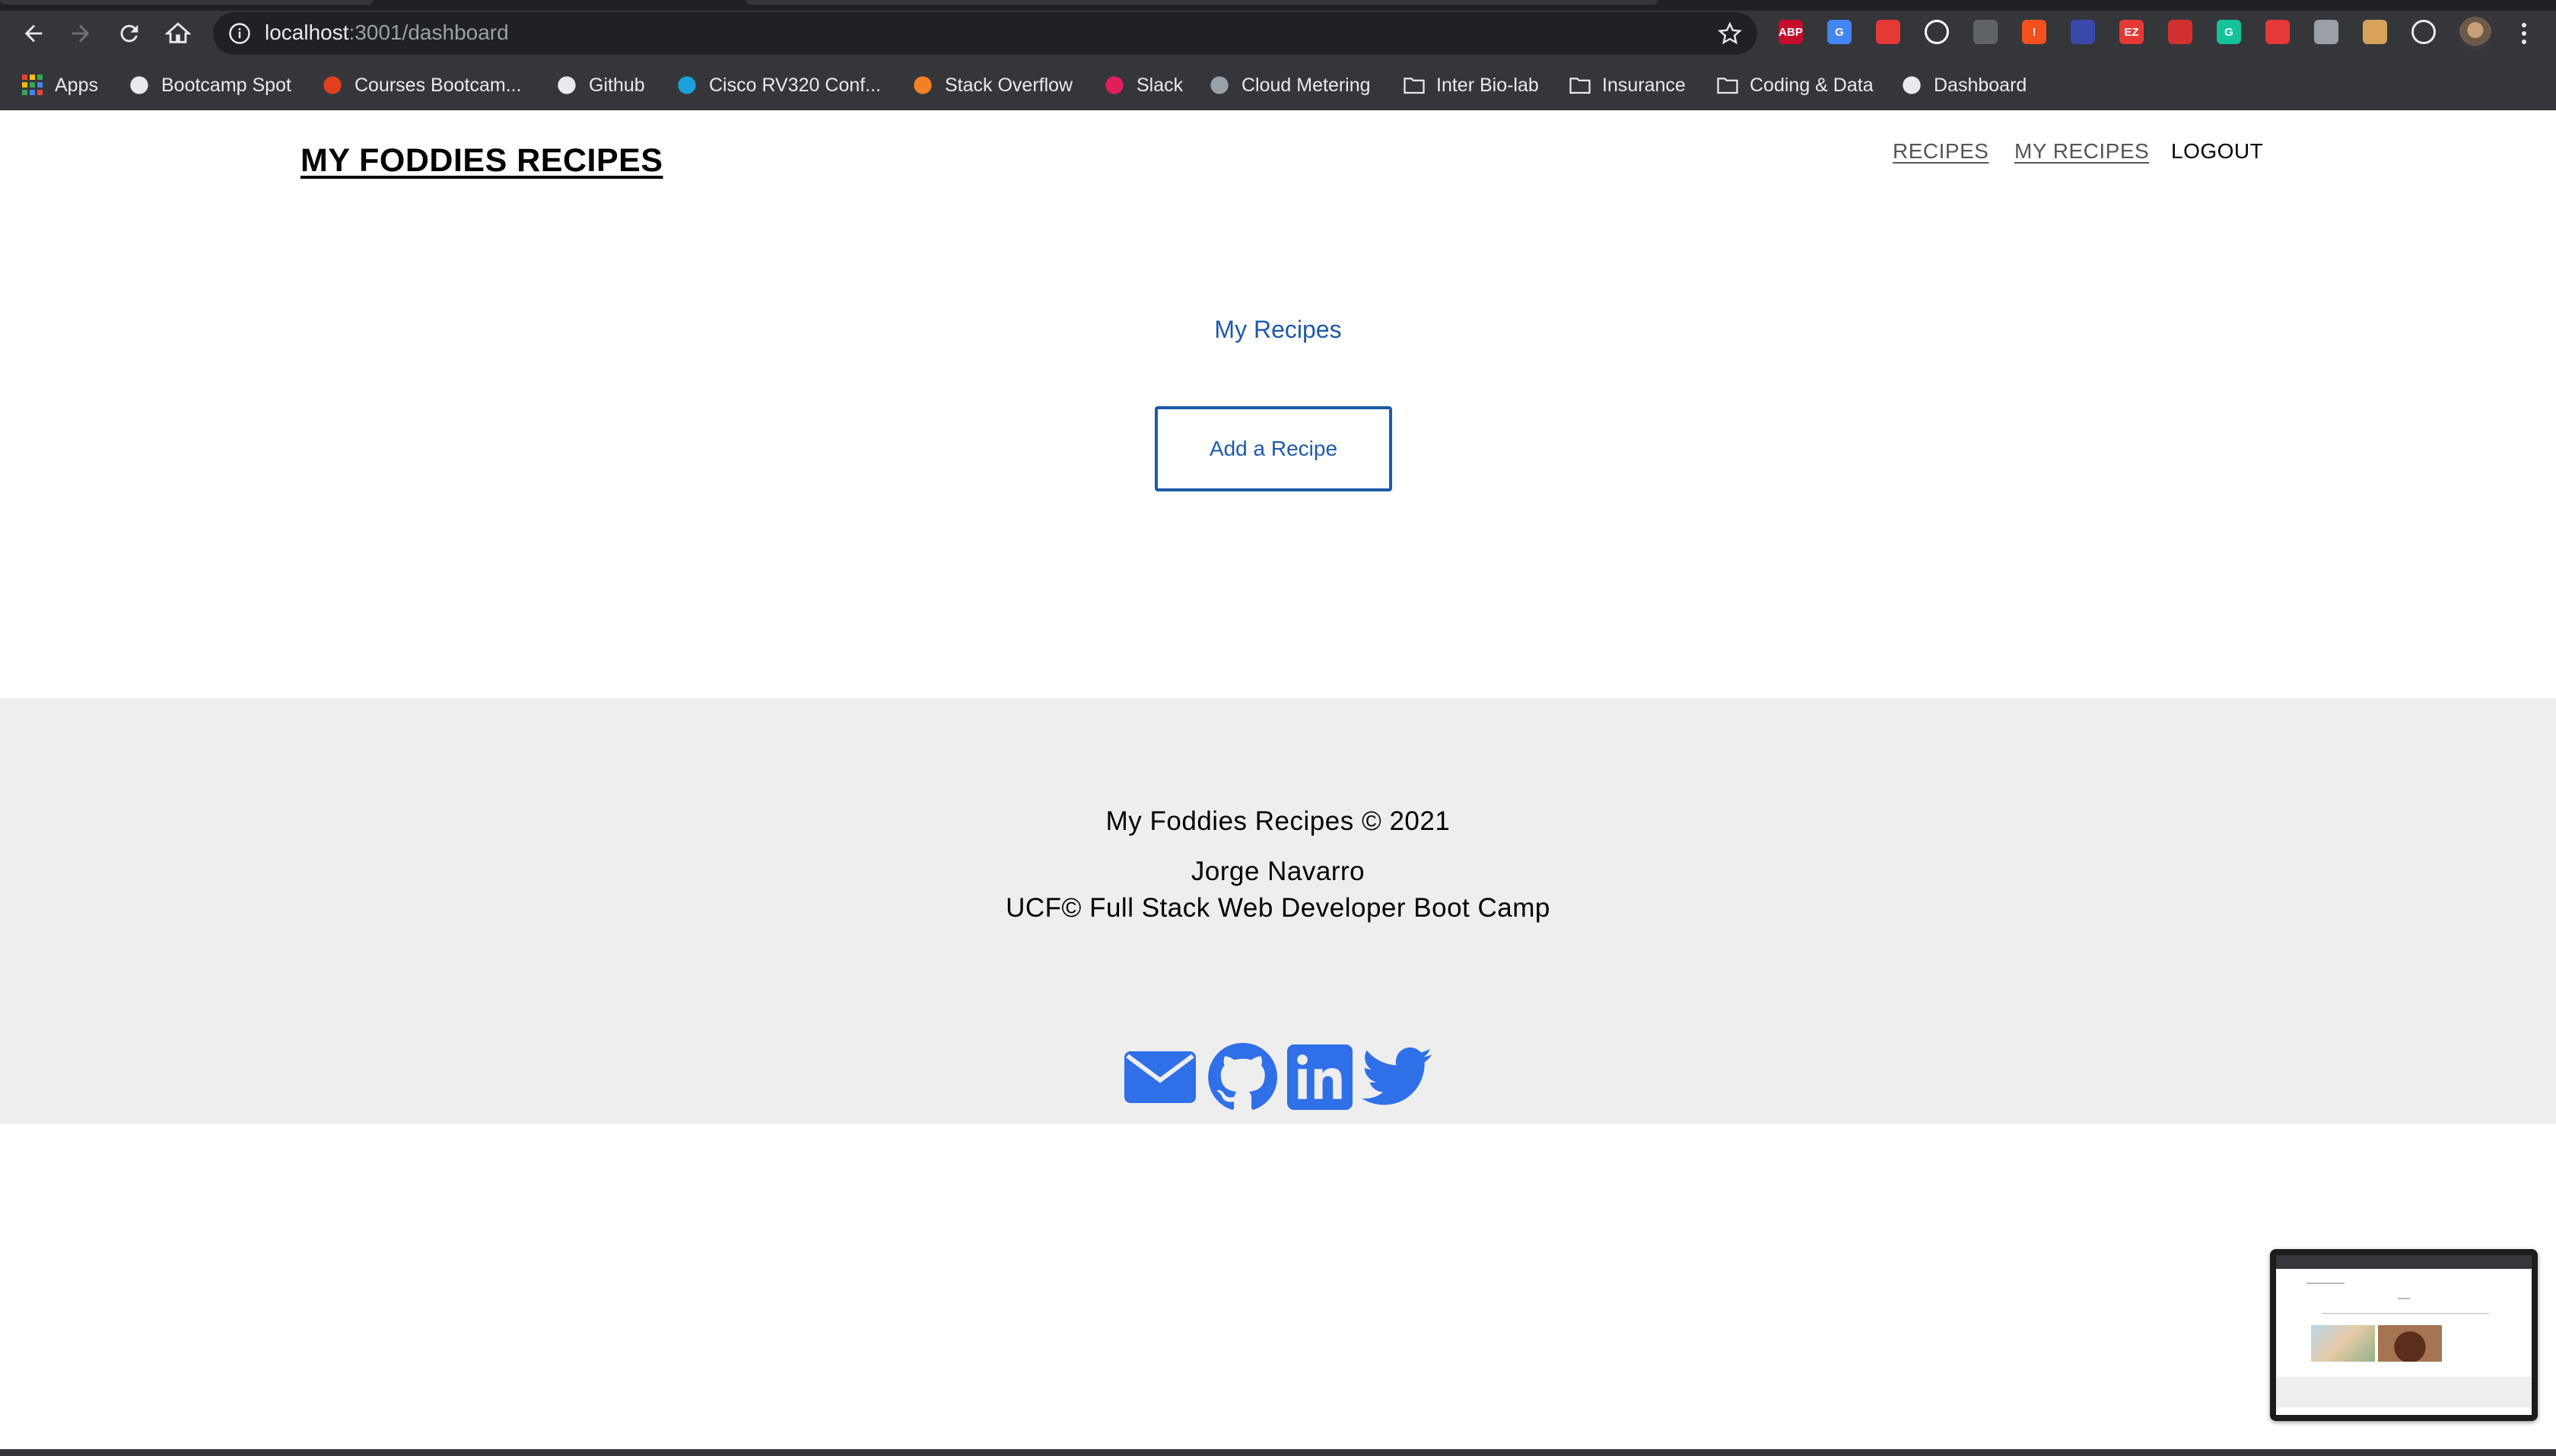  What do you see at coordinates (2081, 151) in the screenshot?
I see `nav-my-recipes-link: MY RECIPES` at bounding box center [2081, 151].